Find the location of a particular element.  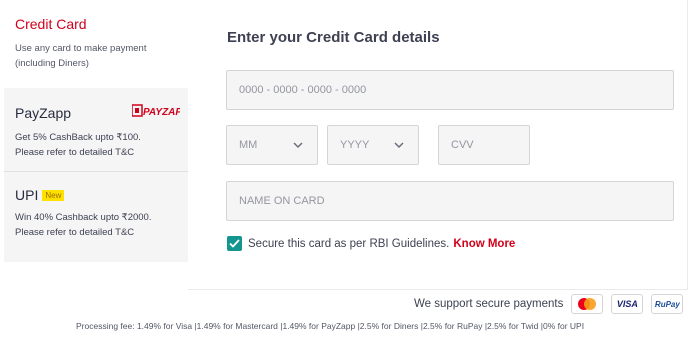

name-placeholder: NAME ON CARD is located at coordinates (282, 201).